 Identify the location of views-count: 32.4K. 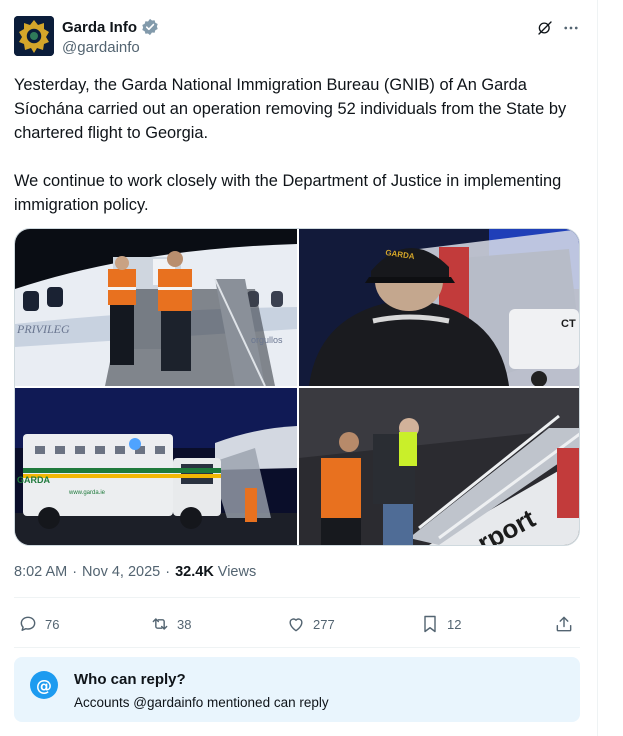
(194, 572).